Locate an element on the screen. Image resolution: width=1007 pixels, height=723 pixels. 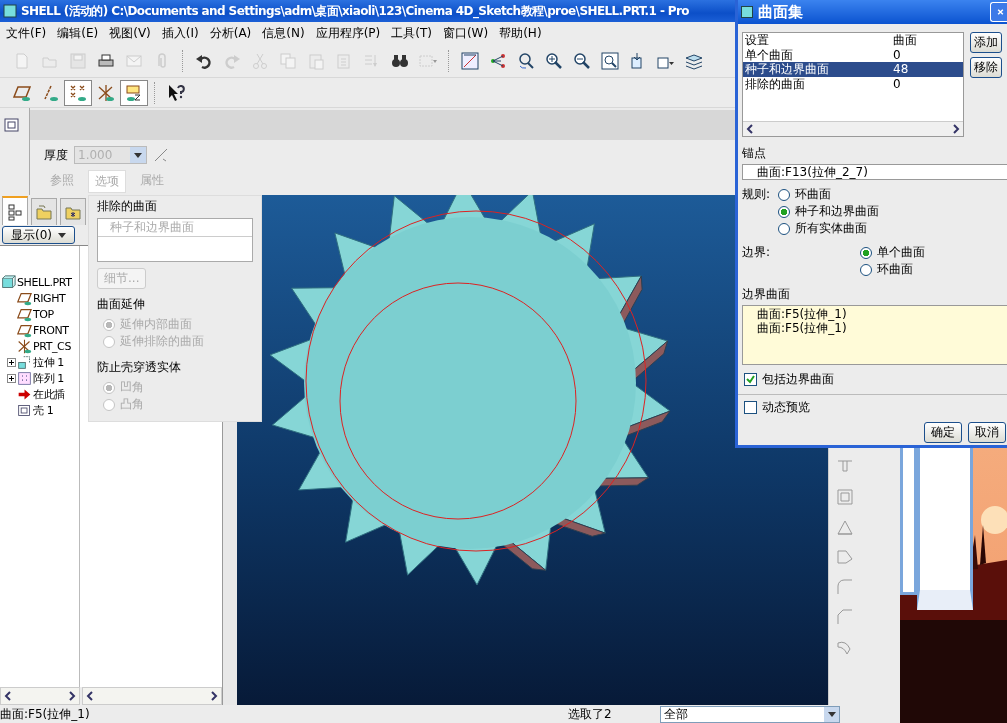
field-label: 规则: is located at coordinates (757, 194).